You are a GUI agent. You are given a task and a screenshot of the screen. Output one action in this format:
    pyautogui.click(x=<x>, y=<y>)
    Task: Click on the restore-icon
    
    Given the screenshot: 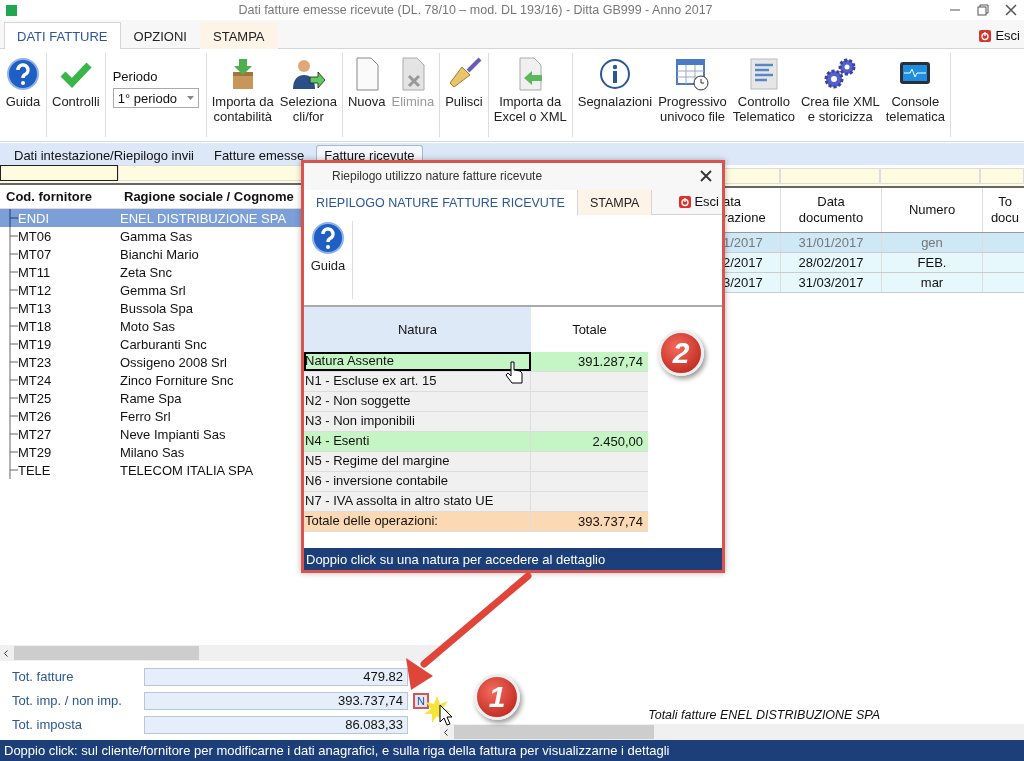 What is the action you would take?
    pyautogui.click(x=983, y=10)
    